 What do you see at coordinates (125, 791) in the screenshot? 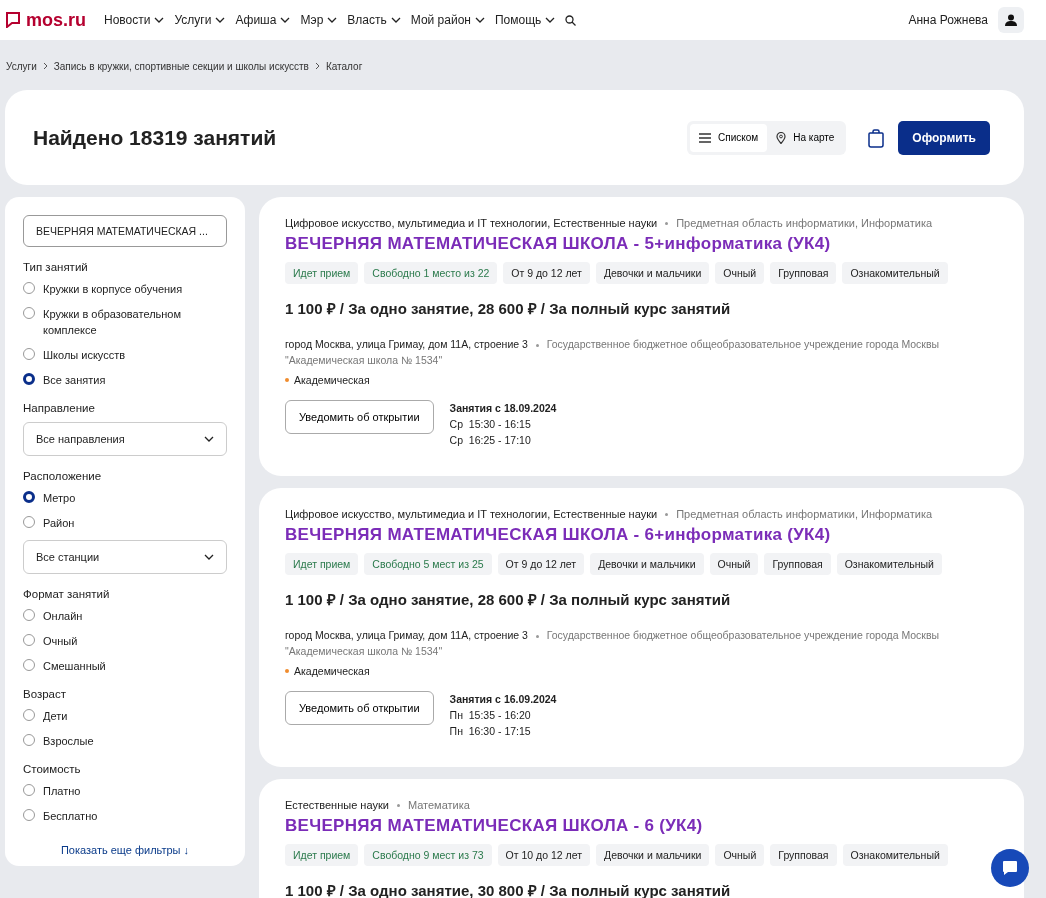
I see `radio-option: Платно` at bounding box center [125, 791].